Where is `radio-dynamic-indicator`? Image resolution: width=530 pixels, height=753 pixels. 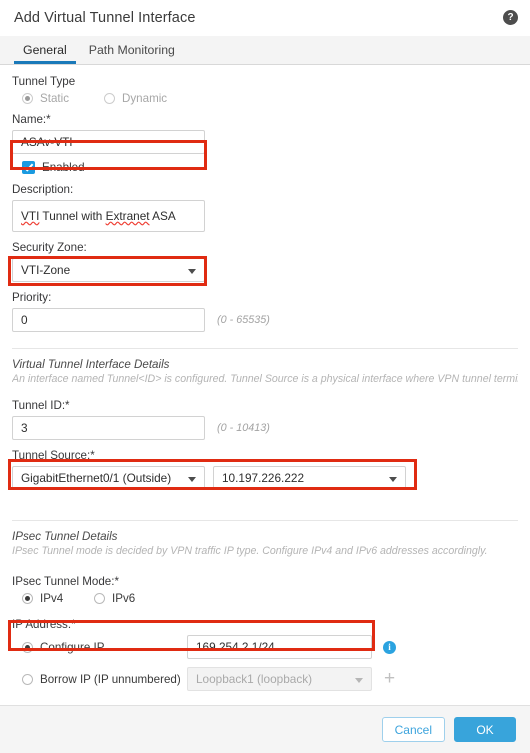 radio-dynamic-indicator is located at coordinates (109, 98).